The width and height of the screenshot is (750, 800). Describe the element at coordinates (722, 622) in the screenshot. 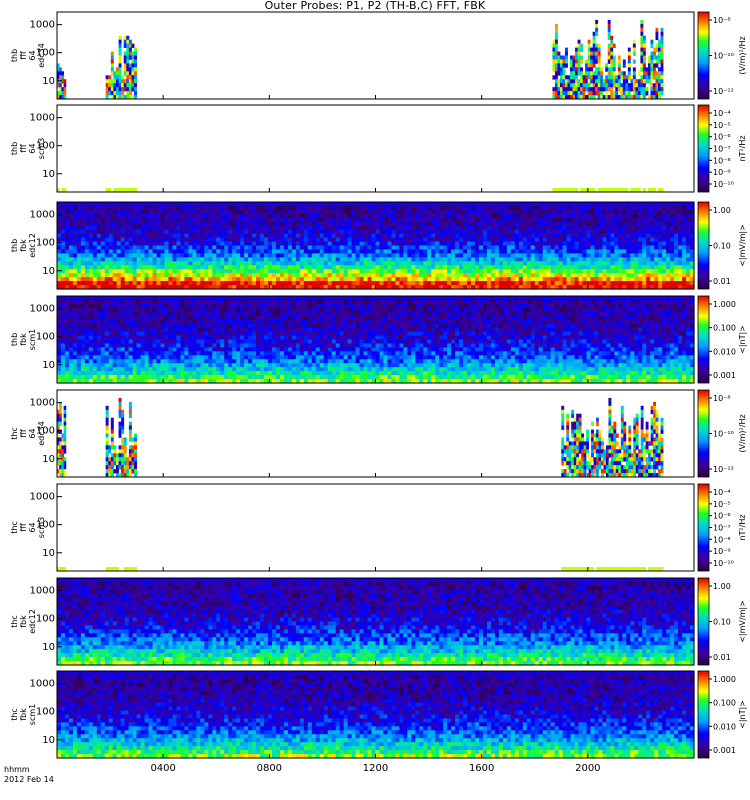

I see `colorbar-tick-label: 0.10` at that location.